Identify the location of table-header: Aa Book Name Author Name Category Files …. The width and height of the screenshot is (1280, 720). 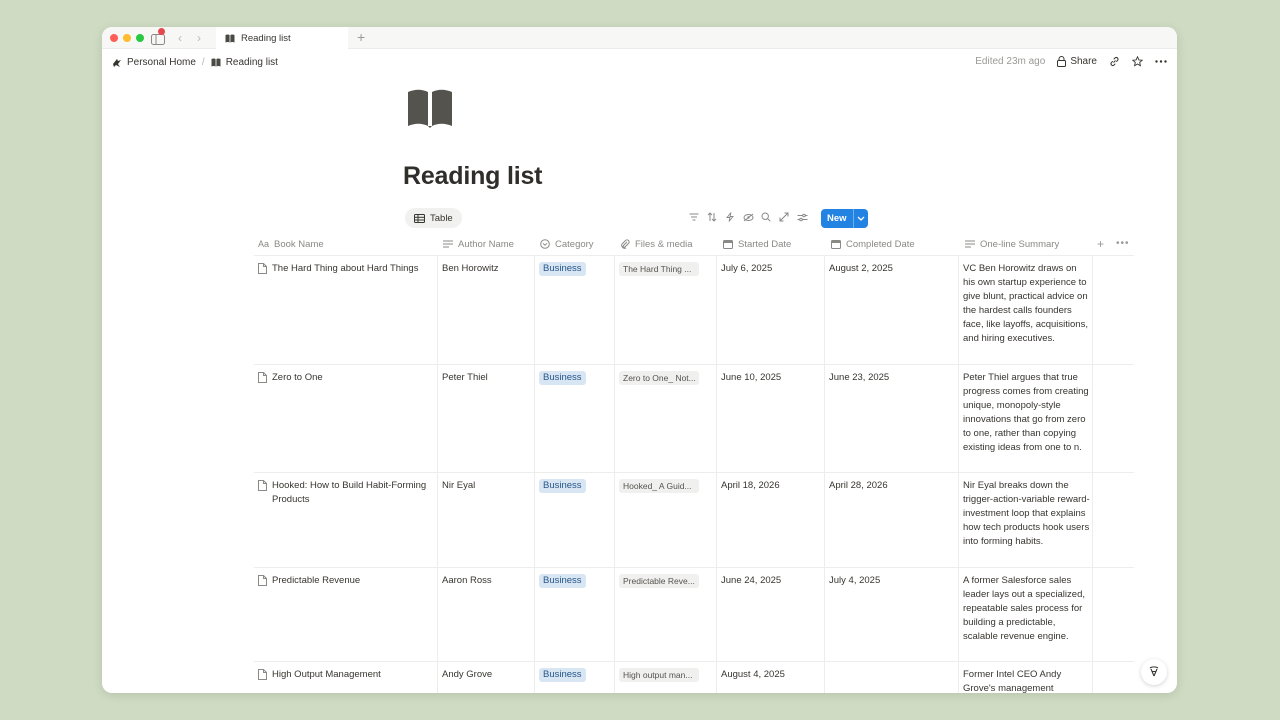
(694, 244).